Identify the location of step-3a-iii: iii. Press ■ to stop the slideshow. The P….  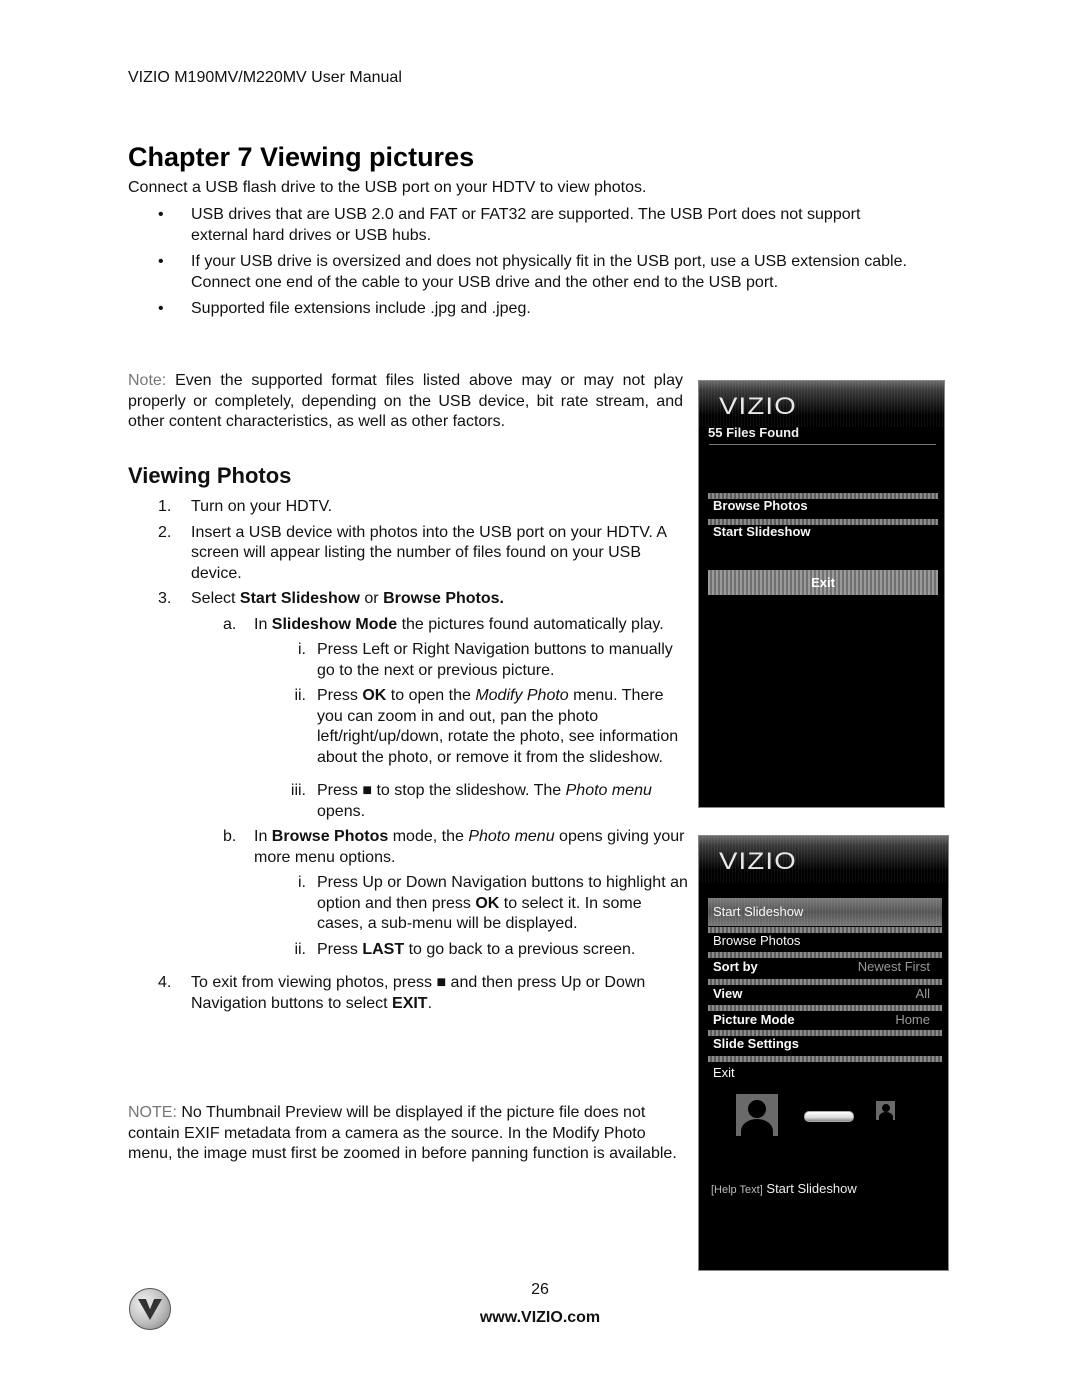
(471, 801).